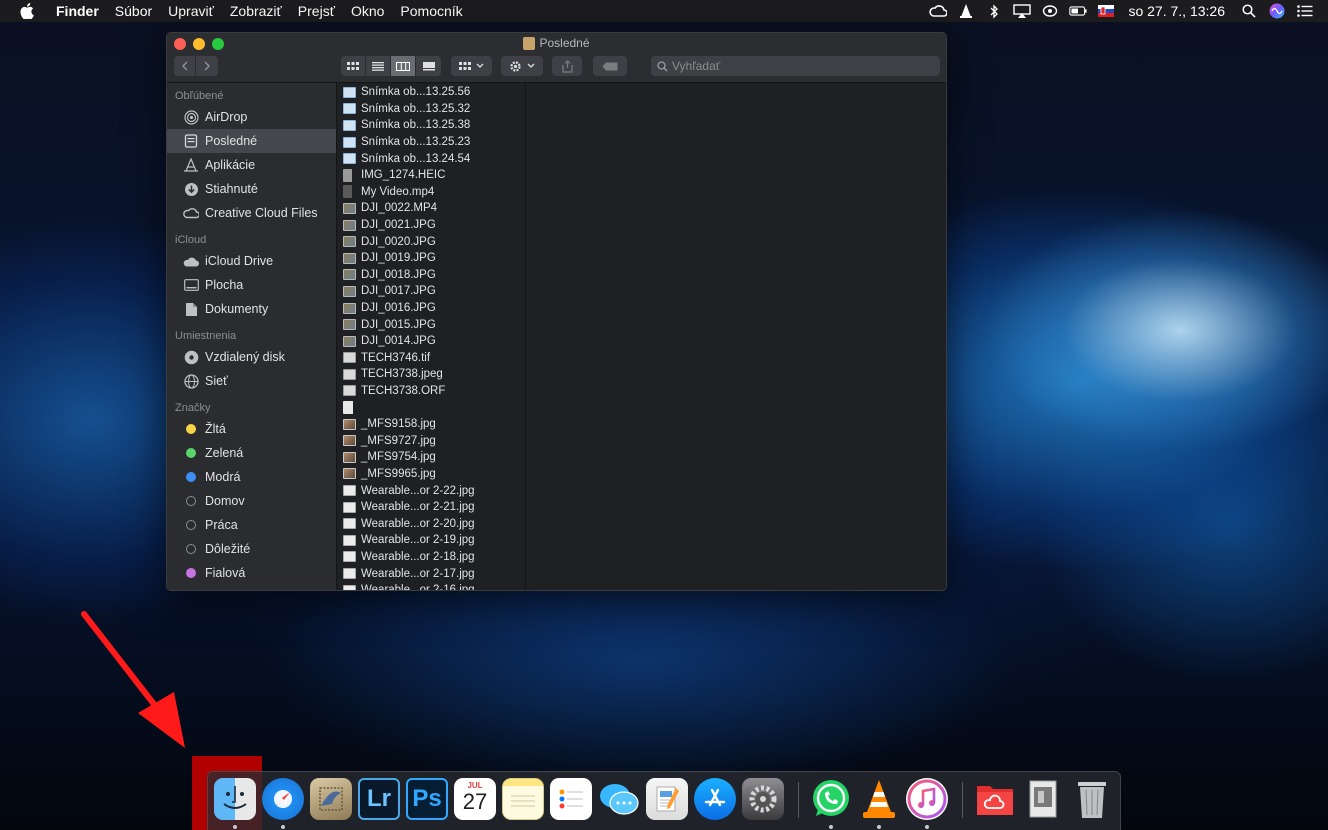 This screenshot has width=1328, height=830. Describe the element at coordinates (251, 213) in the screenshot. I see `sidebar-item-creative-cloud: Creative Cloud Files` at that location.